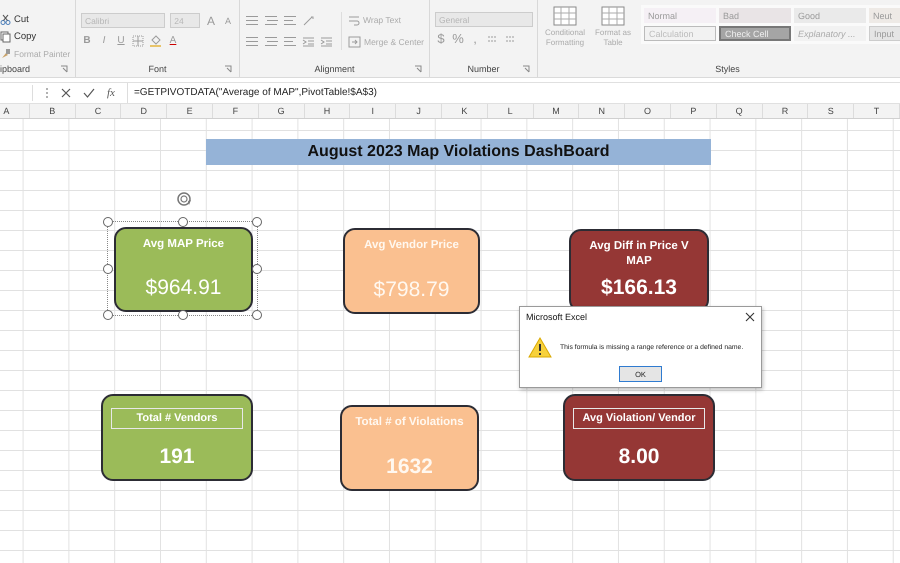 Image resolution: width=900 pixels, height=563 pixels. What do you see at coordinates (104, 40) in the screenshot?
I see `italic-button: I` at bounding box center [104, 40].